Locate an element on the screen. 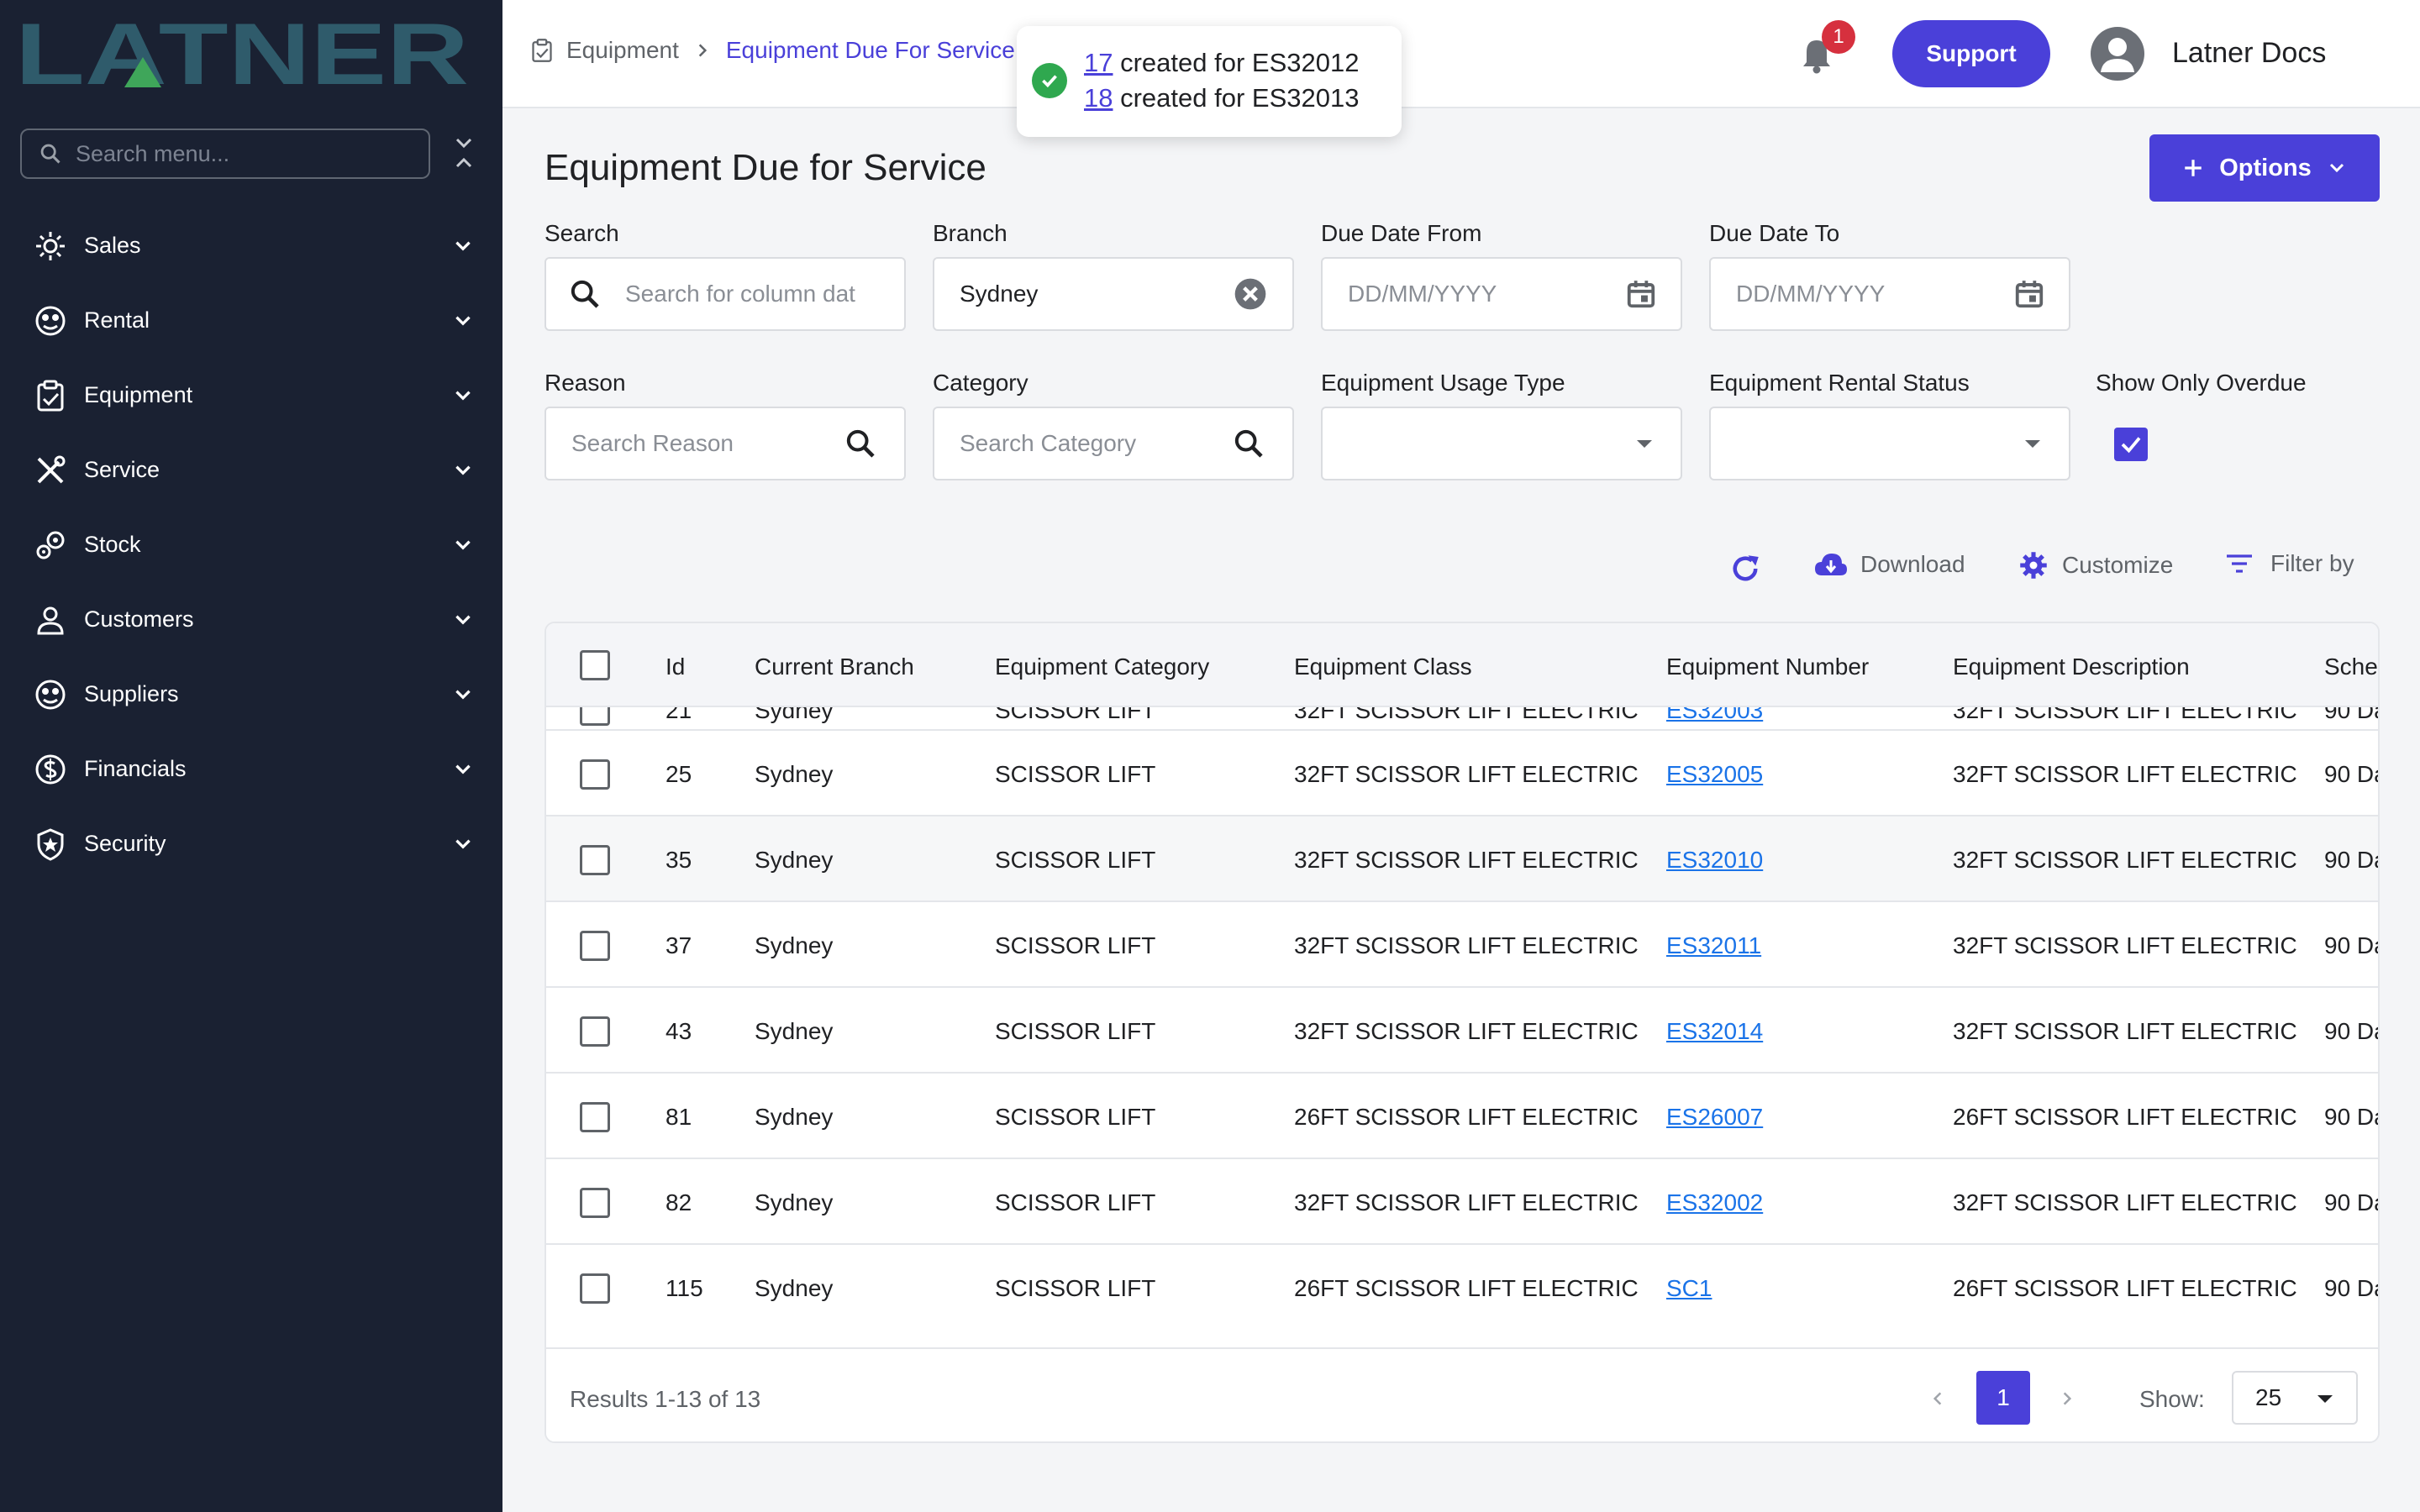  column-equipment-category: Equipment Category is located at coordinates (1102, 667).